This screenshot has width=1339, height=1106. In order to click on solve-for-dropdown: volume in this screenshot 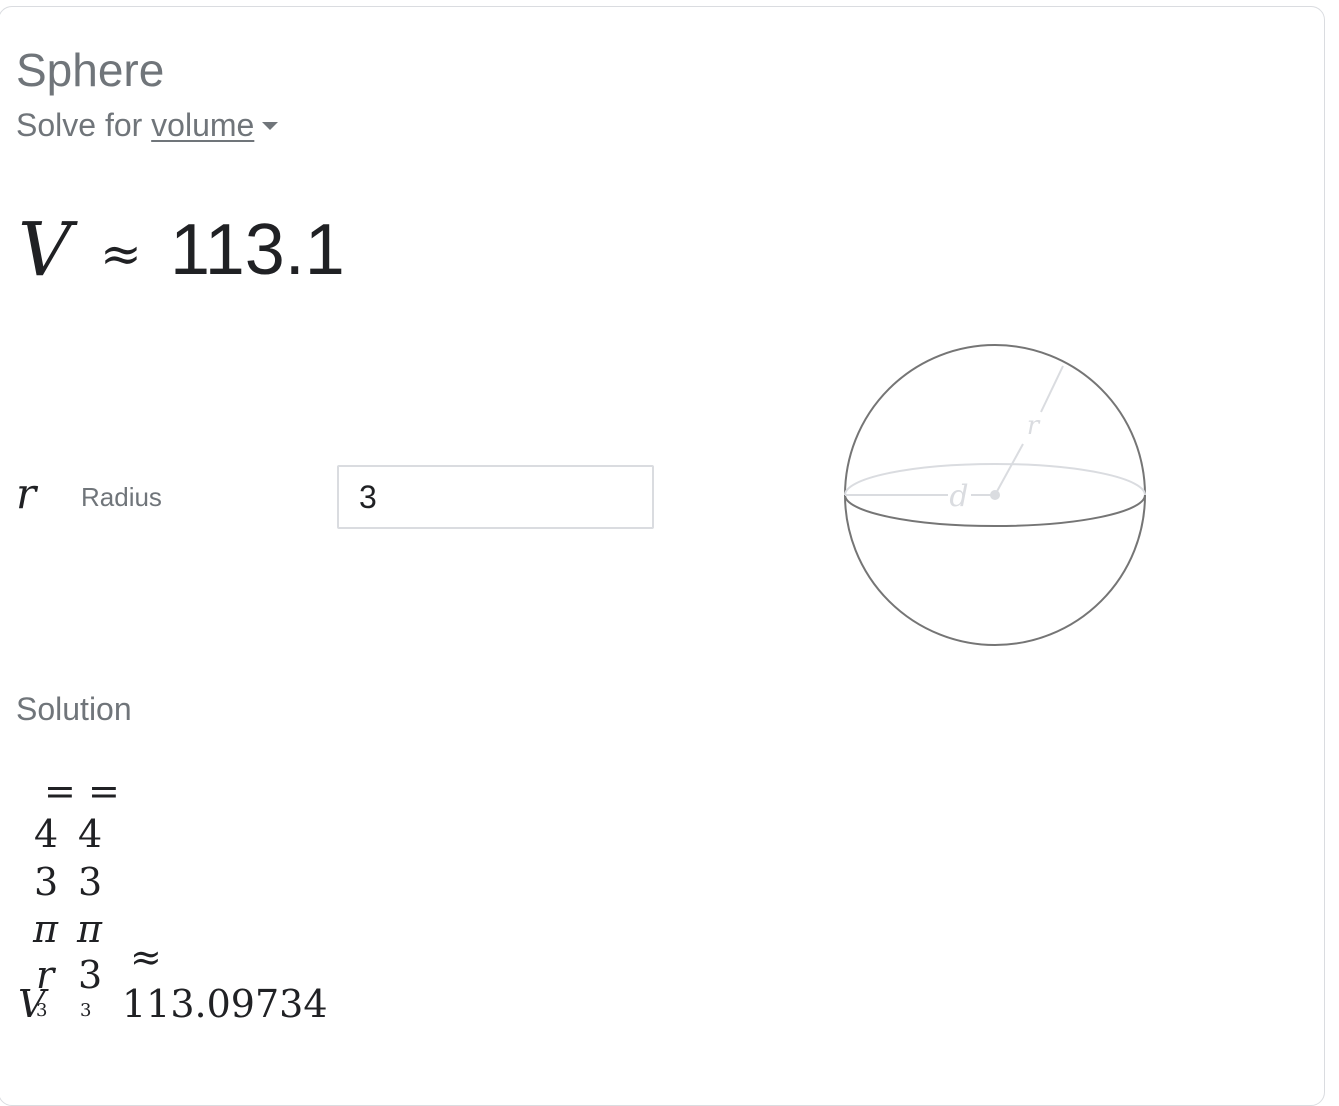, I will do `click(215, 125)`.